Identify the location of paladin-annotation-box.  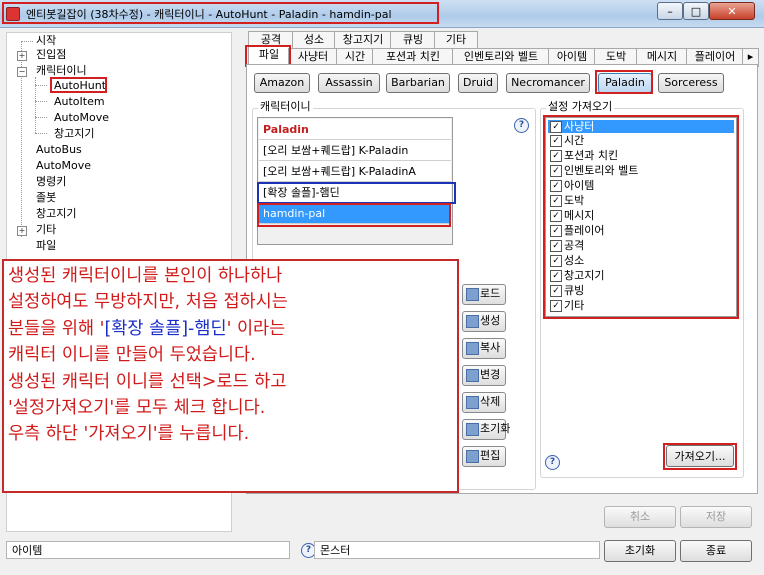
(624, 82).